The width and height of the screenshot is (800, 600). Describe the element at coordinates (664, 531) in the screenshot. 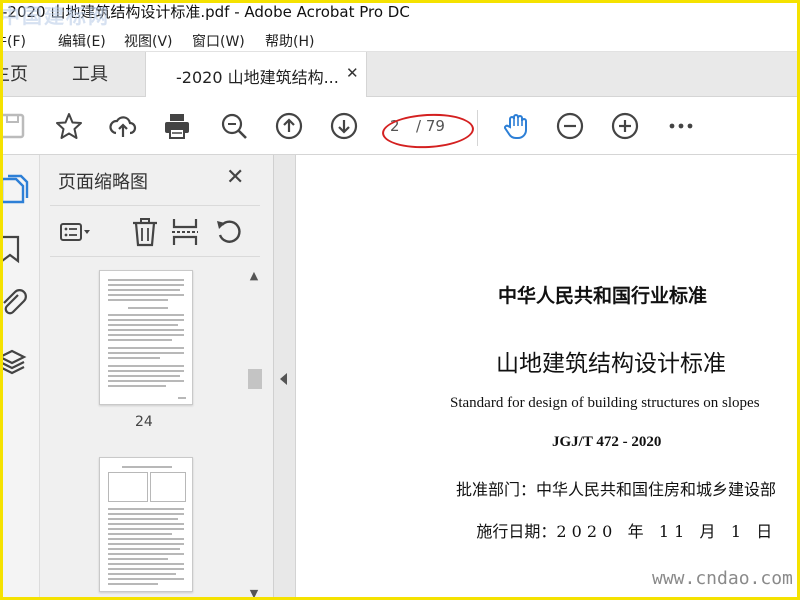

I see `effective-value: 2 0 2 0 年 1 1 月 1 日` at that location.